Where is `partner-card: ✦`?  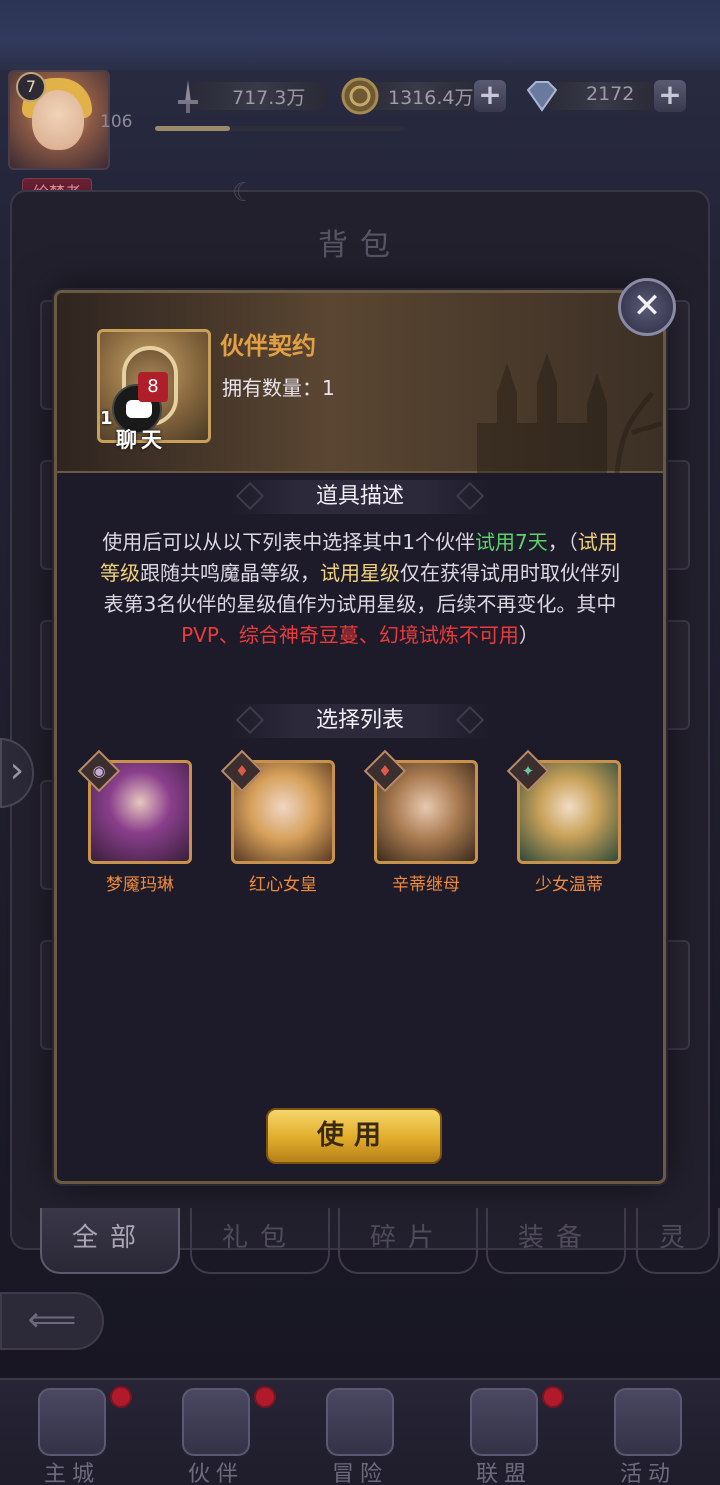
partner-card: ✦ is located at coordinates (563, 806).